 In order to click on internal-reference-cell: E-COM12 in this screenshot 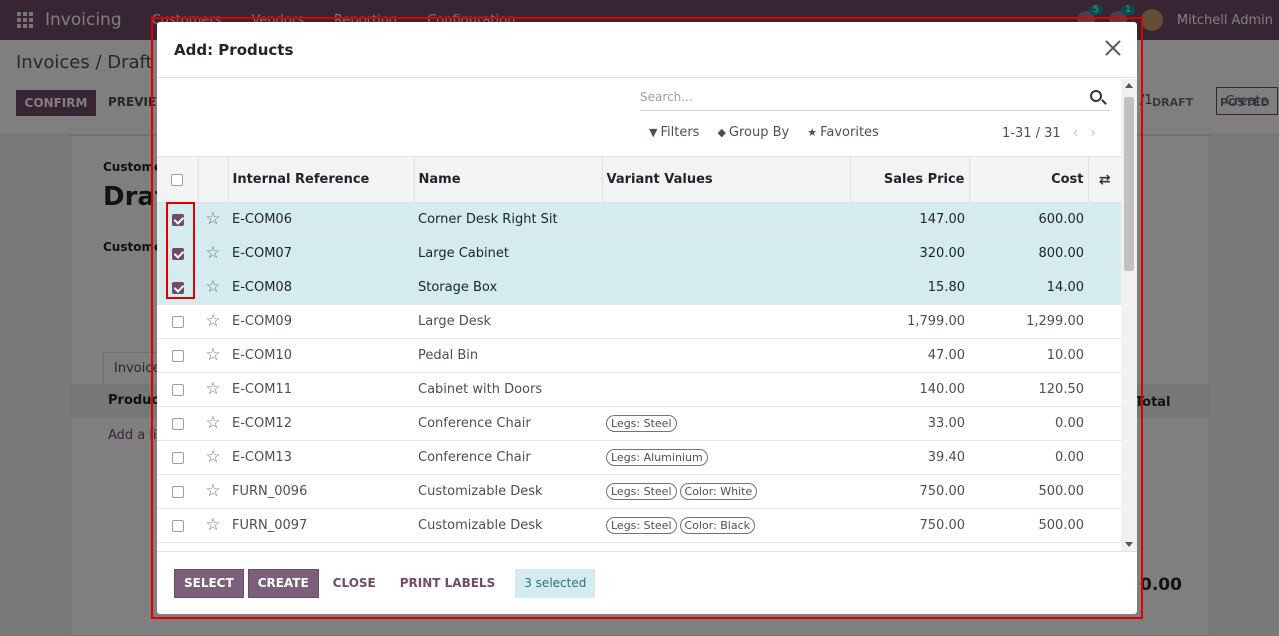, I will do `click(262, 423)`.